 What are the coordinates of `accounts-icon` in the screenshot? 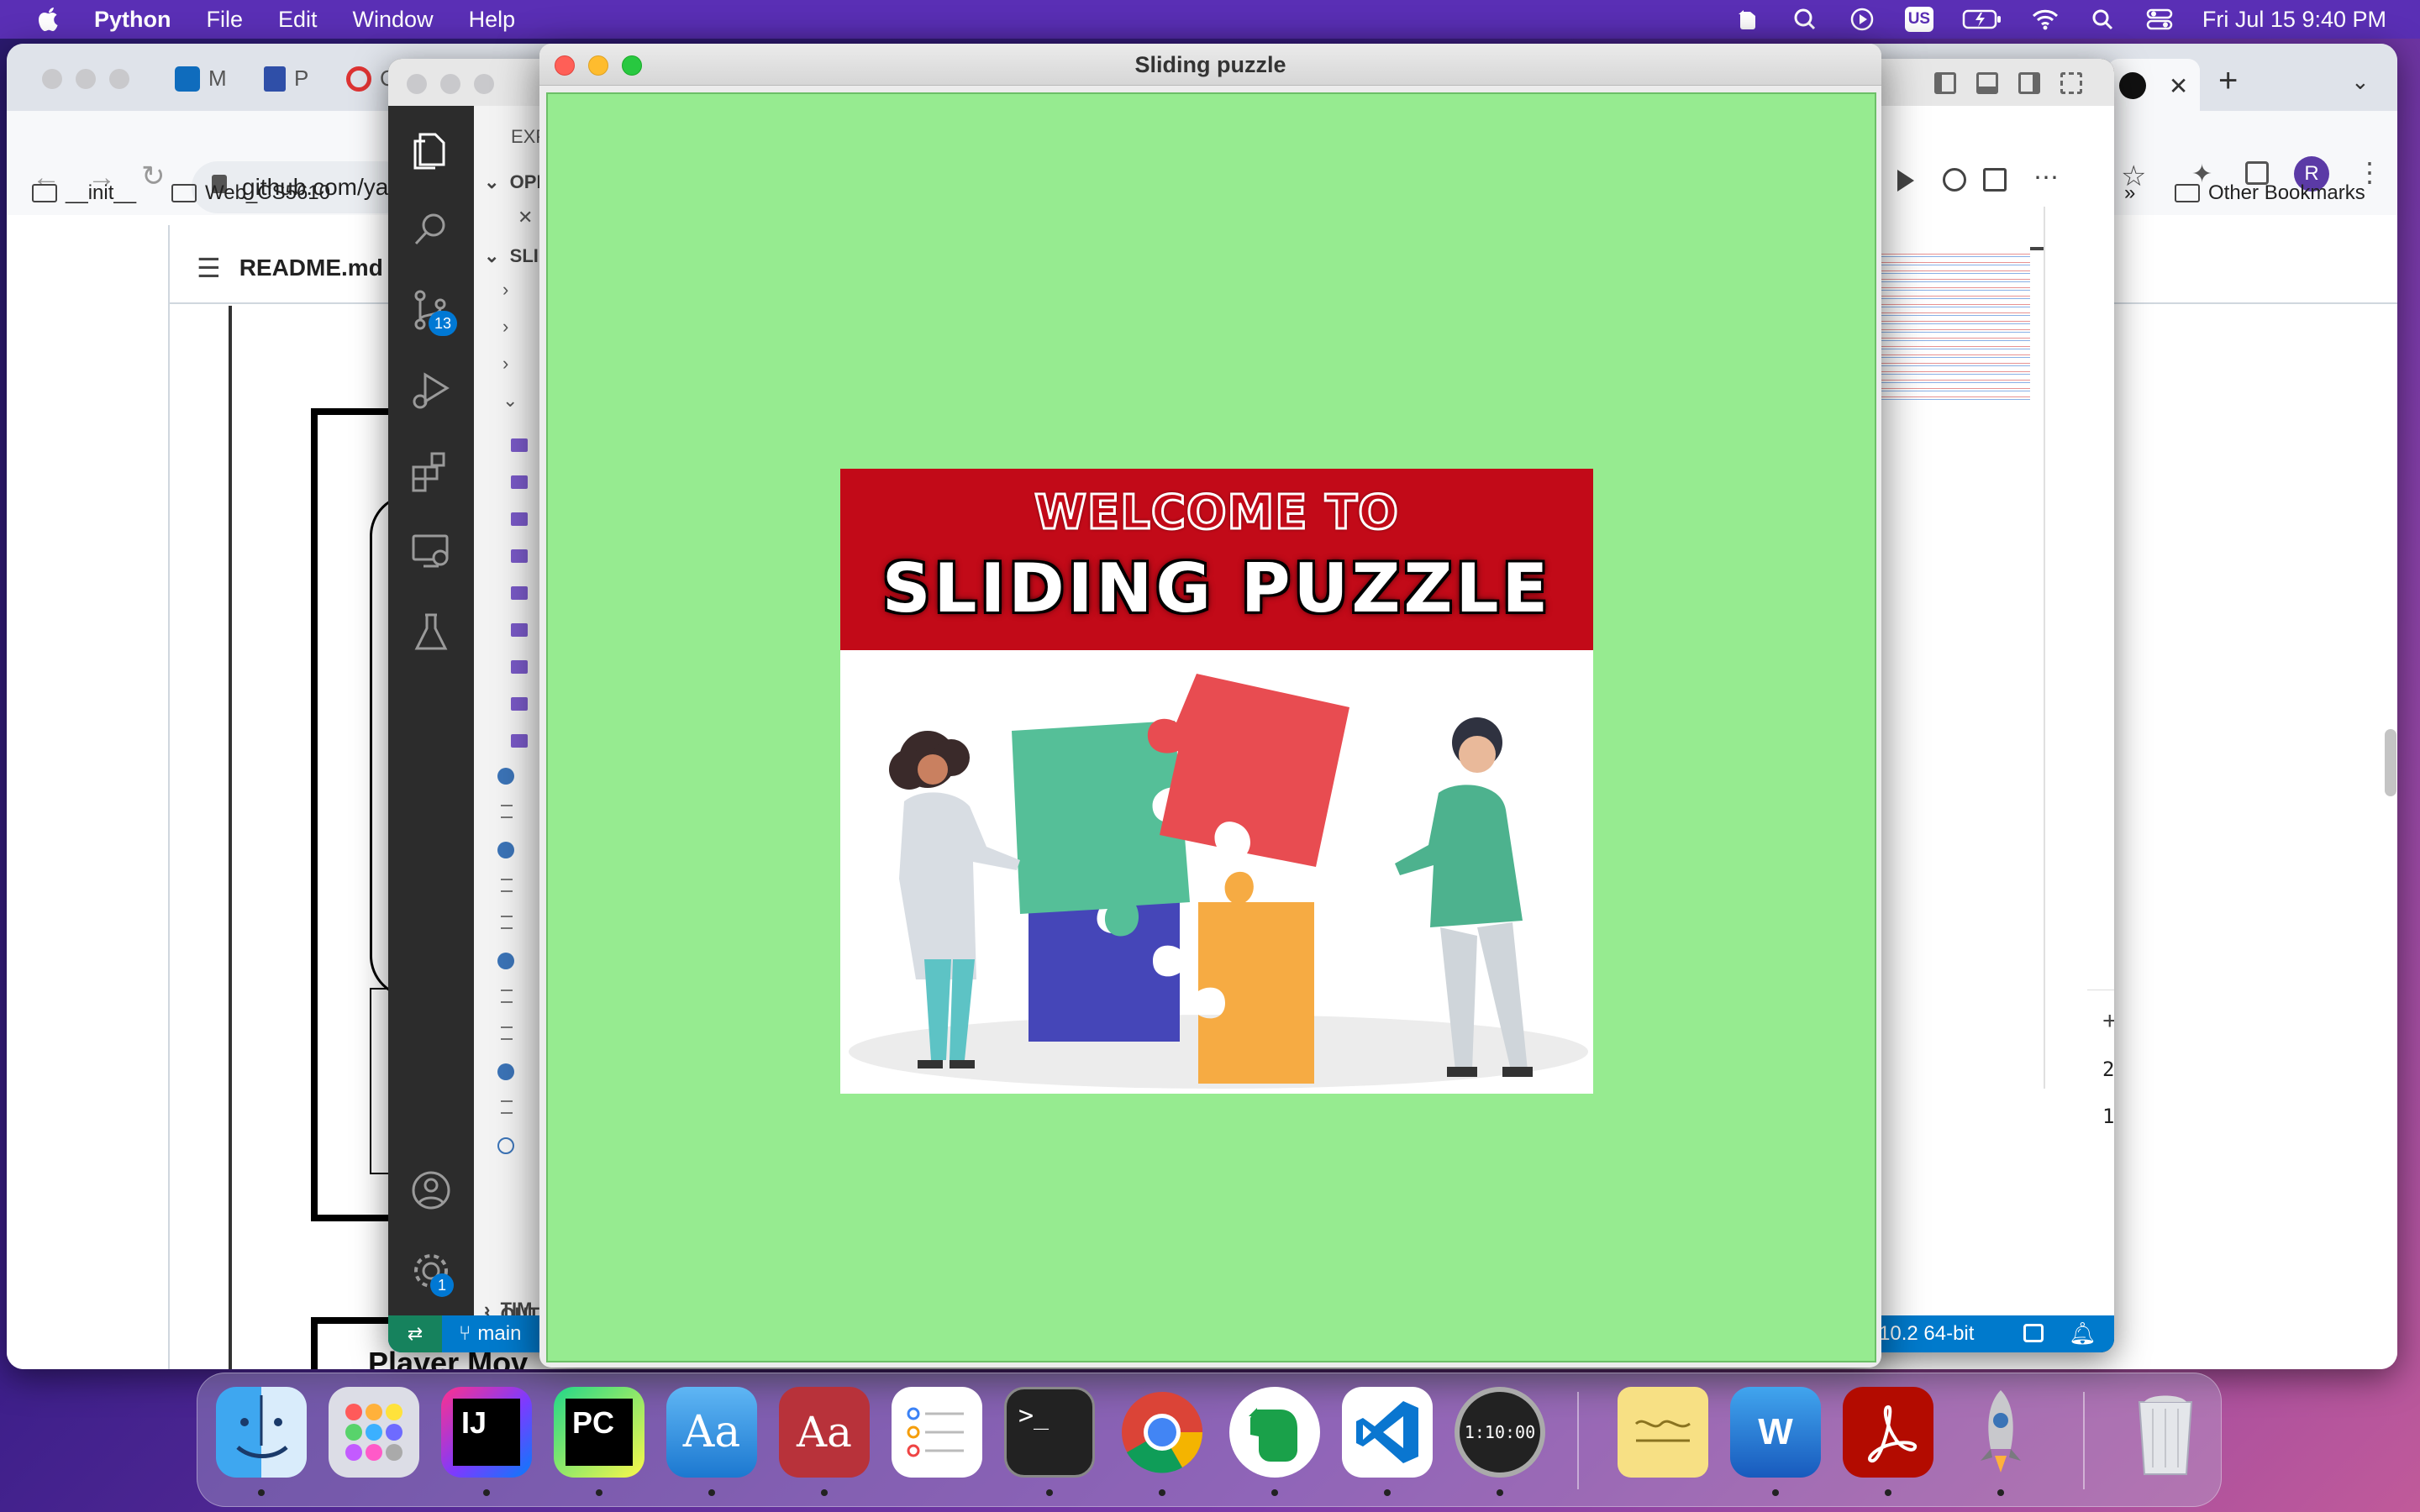 It's located at (431, 1190).